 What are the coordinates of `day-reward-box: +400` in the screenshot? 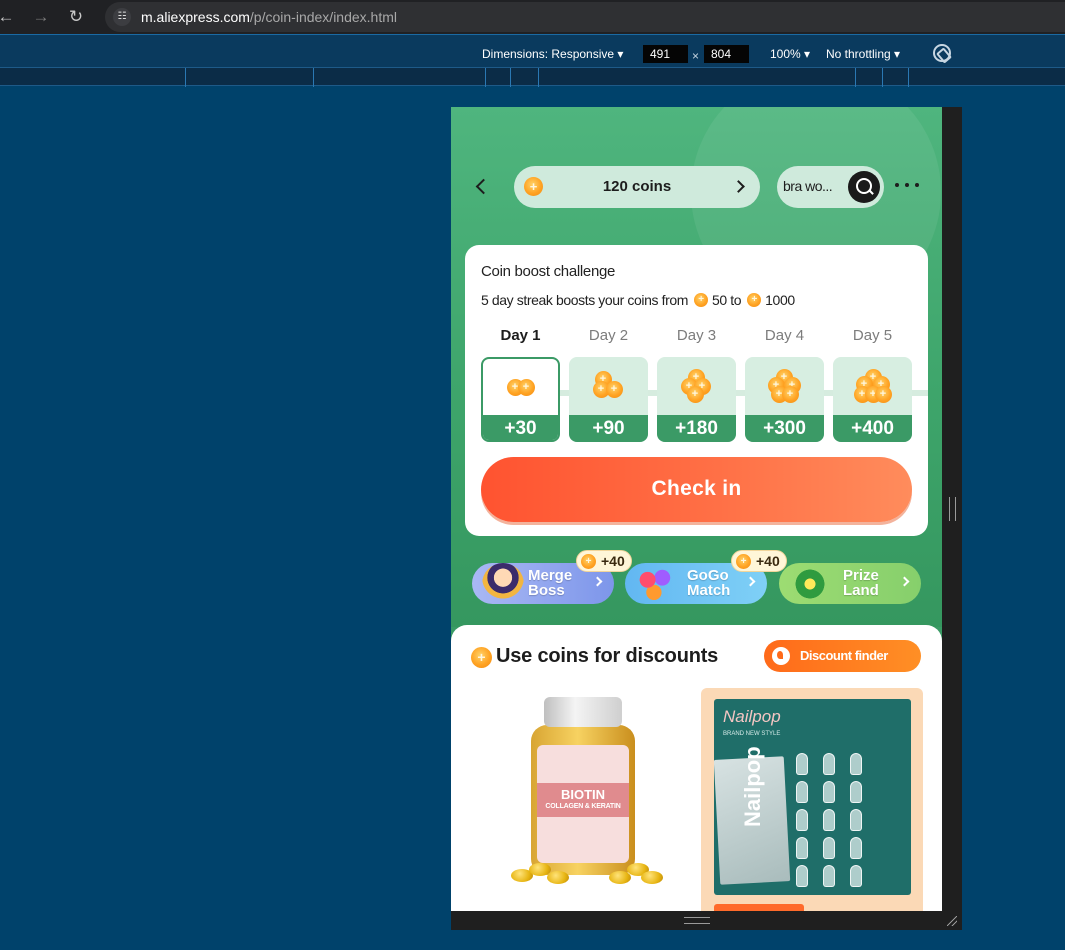 It's located at (872, 399).